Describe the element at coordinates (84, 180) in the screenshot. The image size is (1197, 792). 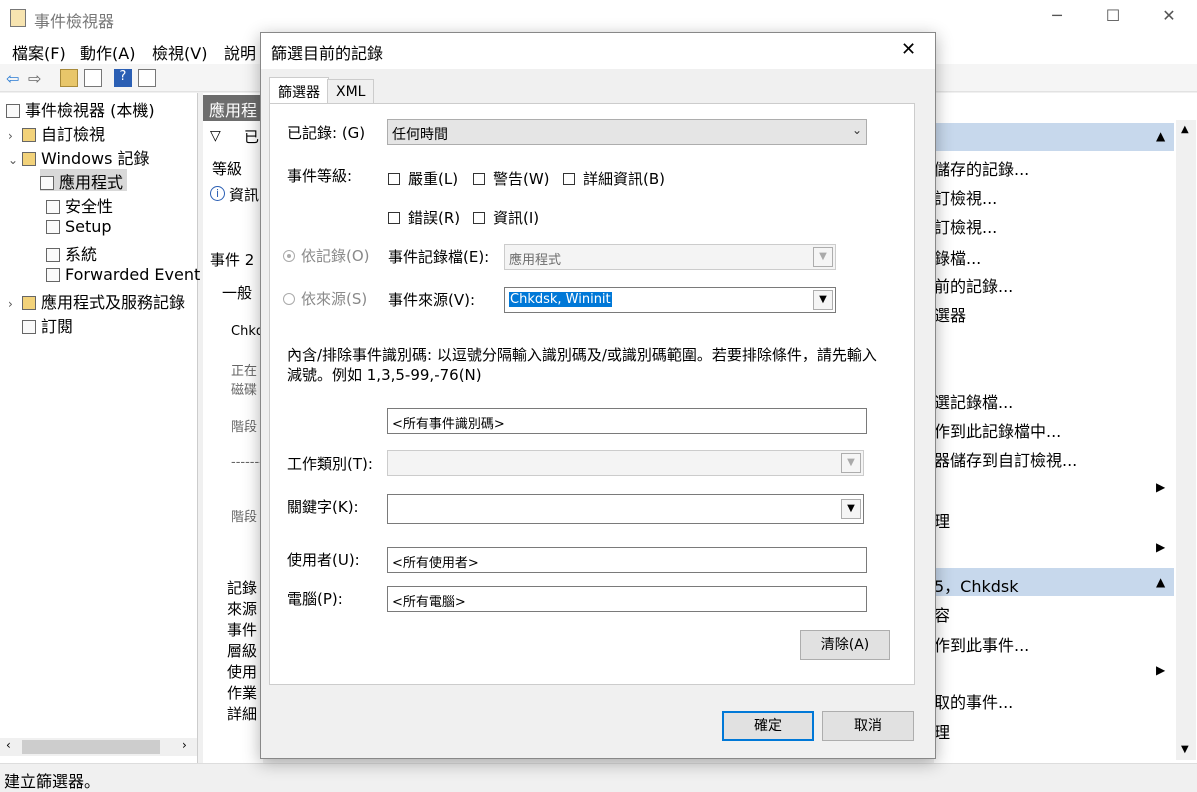
I see `tree-item-application: 應用程式` at that location.